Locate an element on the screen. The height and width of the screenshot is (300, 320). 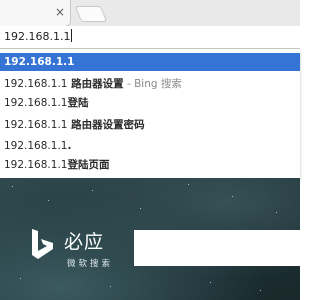
suggestion-completion: . is located at coordinates (69, 146).